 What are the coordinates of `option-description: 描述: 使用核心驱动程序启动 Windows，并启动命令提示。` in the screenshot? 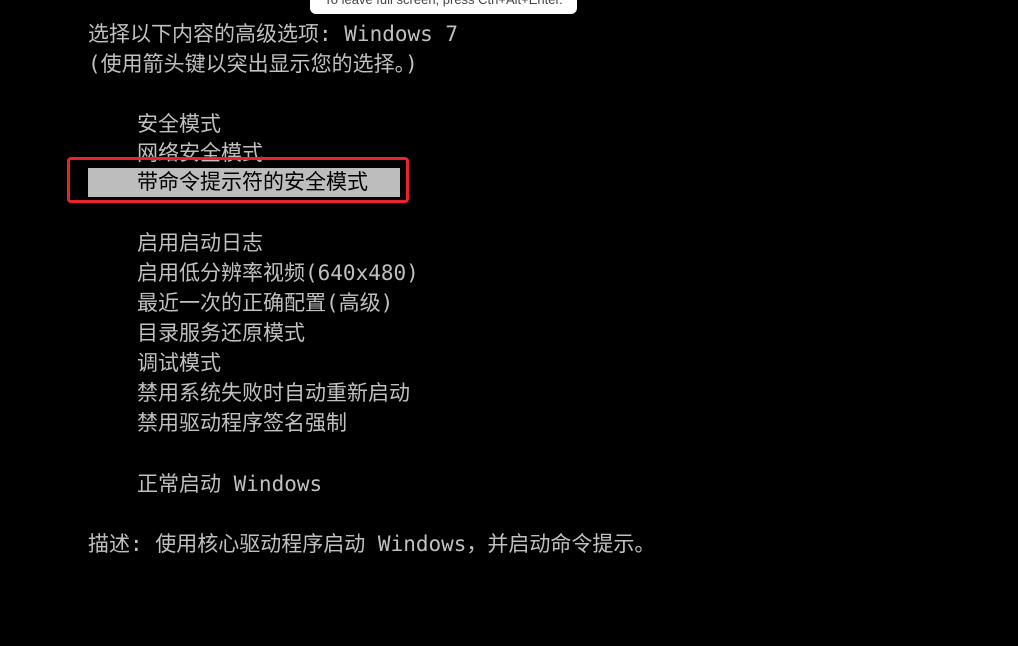 It's located at (372, 544).